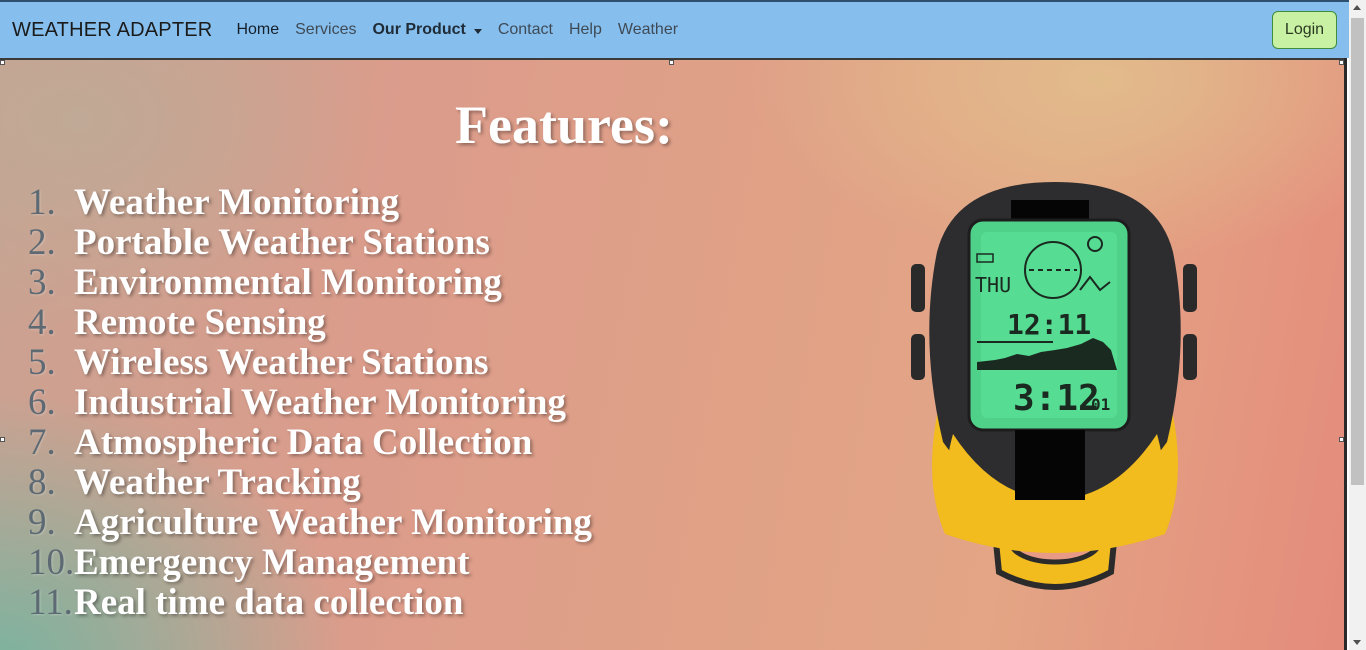 The height and width of the screenshot is (650, 1366). I want to click on feature-item: 9. Agriculture Weather Monitoring, so click(310, 522).